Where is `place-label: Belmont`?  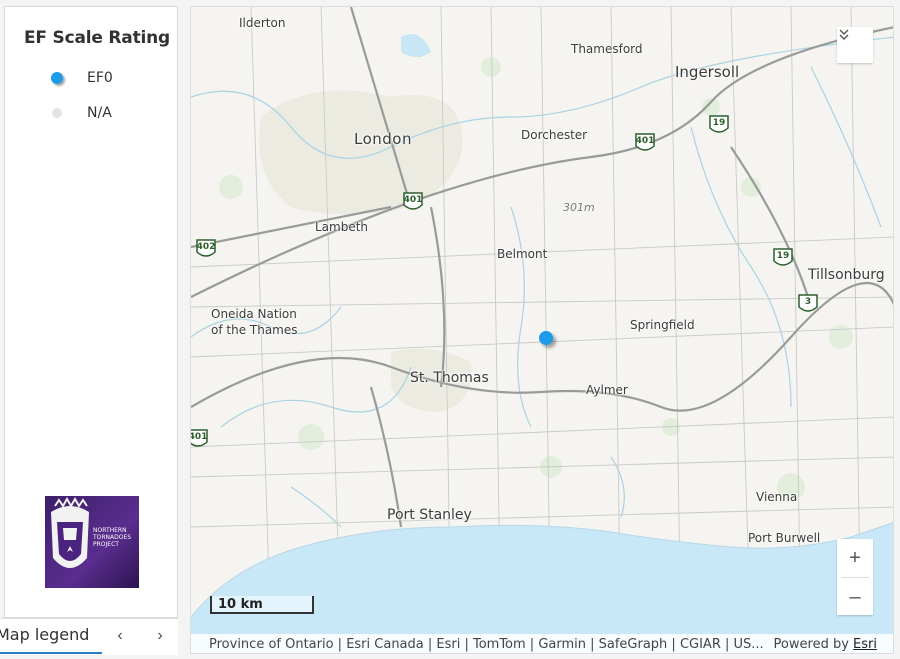 place-label: Belmont is located at coordinates (522, 254).